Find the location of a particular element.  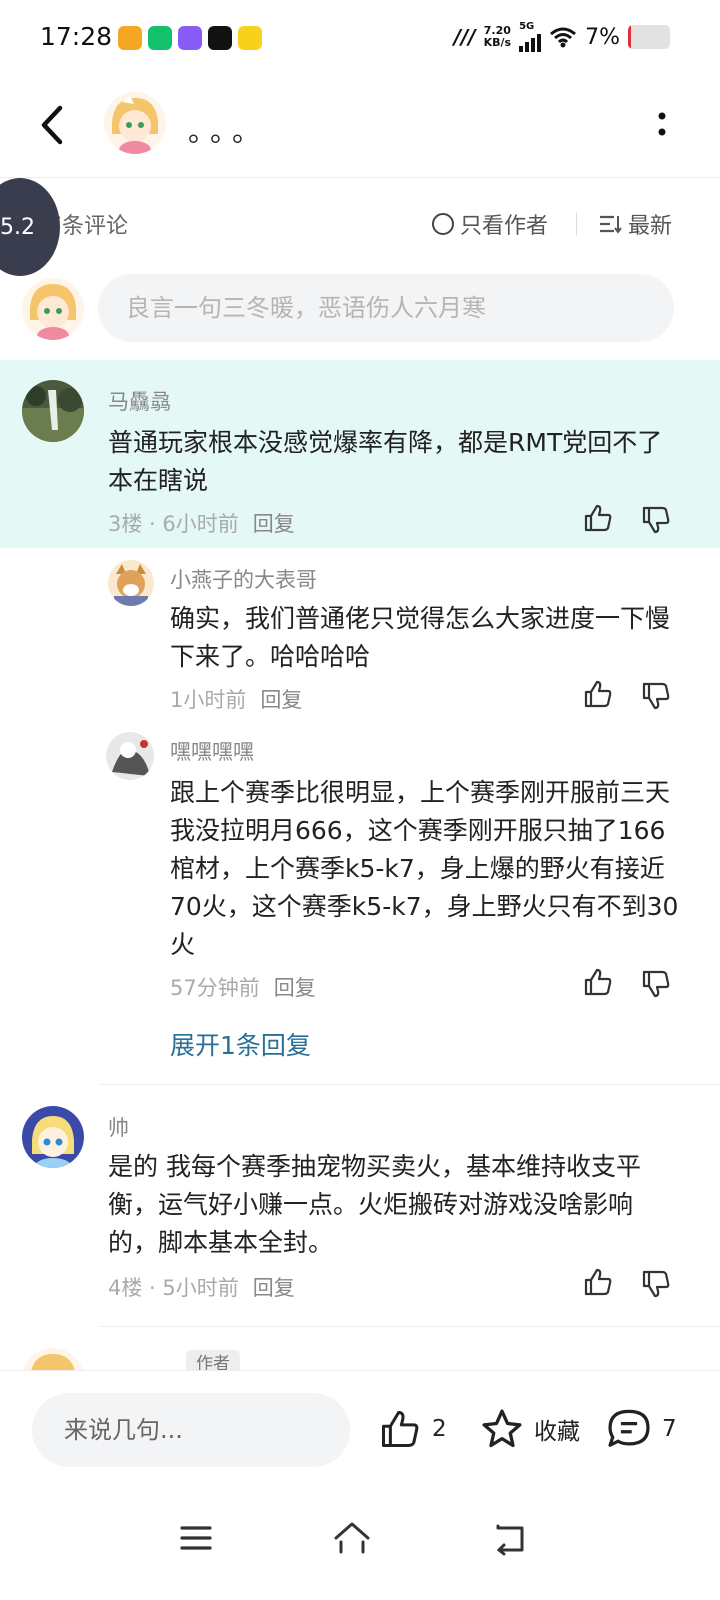

home-icon is located at coordinates (352, 1538).